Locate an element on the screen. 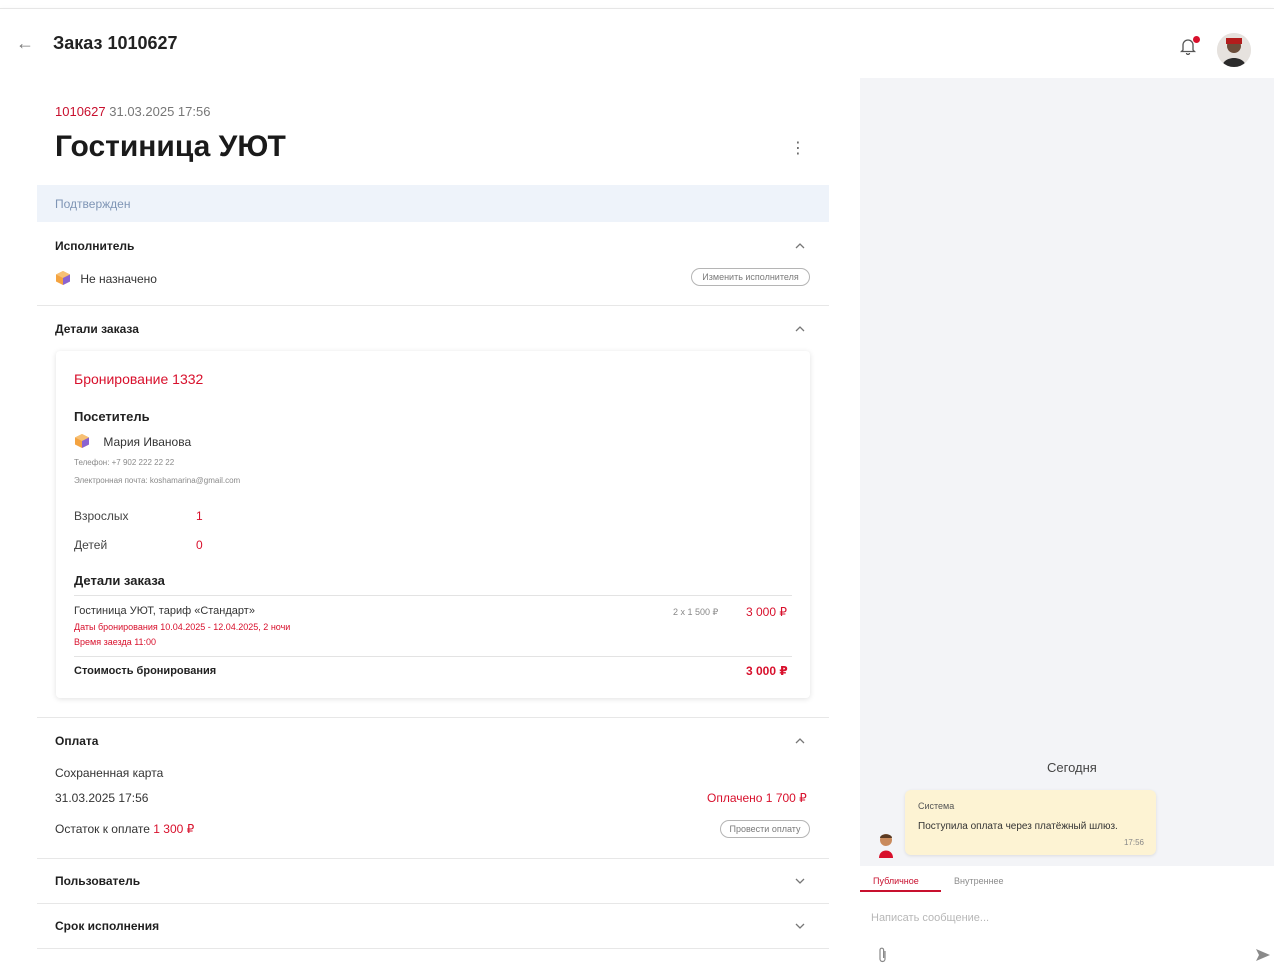  section-details-title: Детали заказа is located at coordinates (97, 329).